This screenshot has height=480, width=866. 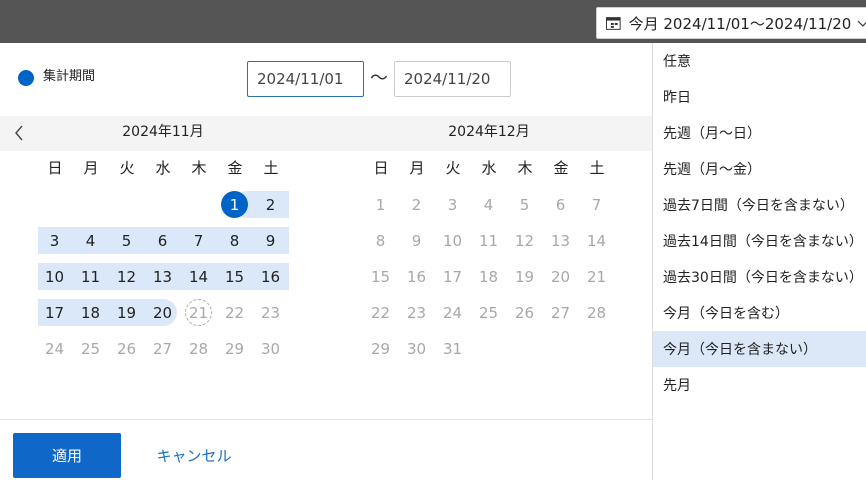 What do you see at coordinates (524, 312) in the screenshot?
I see `day-cell-disabled: 26` at bounding box center [524, 312].